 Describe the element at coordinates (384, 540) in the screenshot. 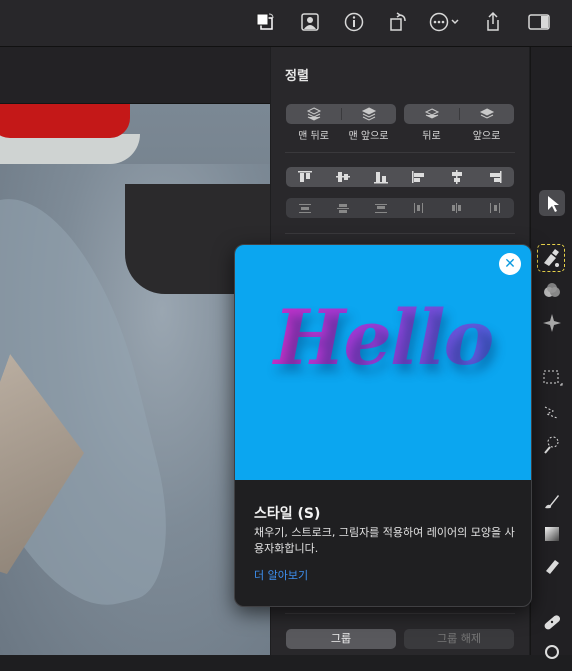

I see `popover-description: 채우기, 스트로크, 그림자를 적용하여 레이어의 모양을 사용자화합니다.` at that location.